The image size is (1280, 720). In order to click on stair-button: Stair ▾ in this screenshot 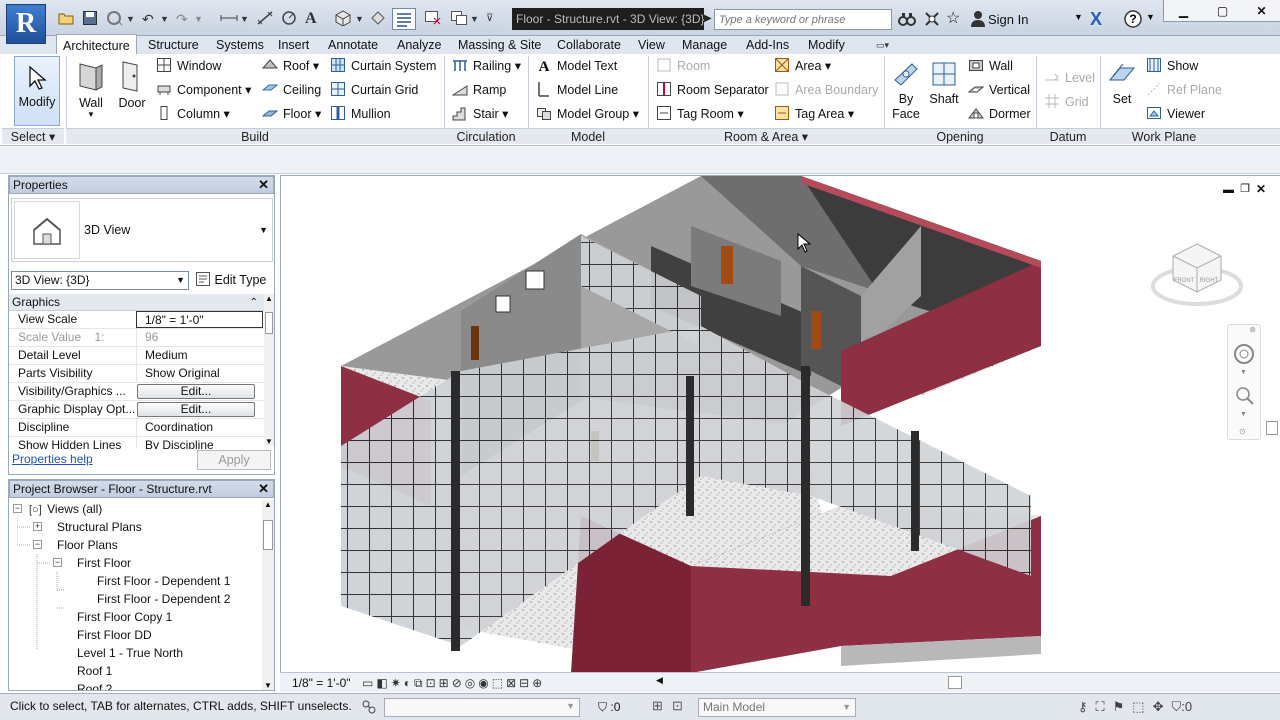, I will do `click(480, 114)`.